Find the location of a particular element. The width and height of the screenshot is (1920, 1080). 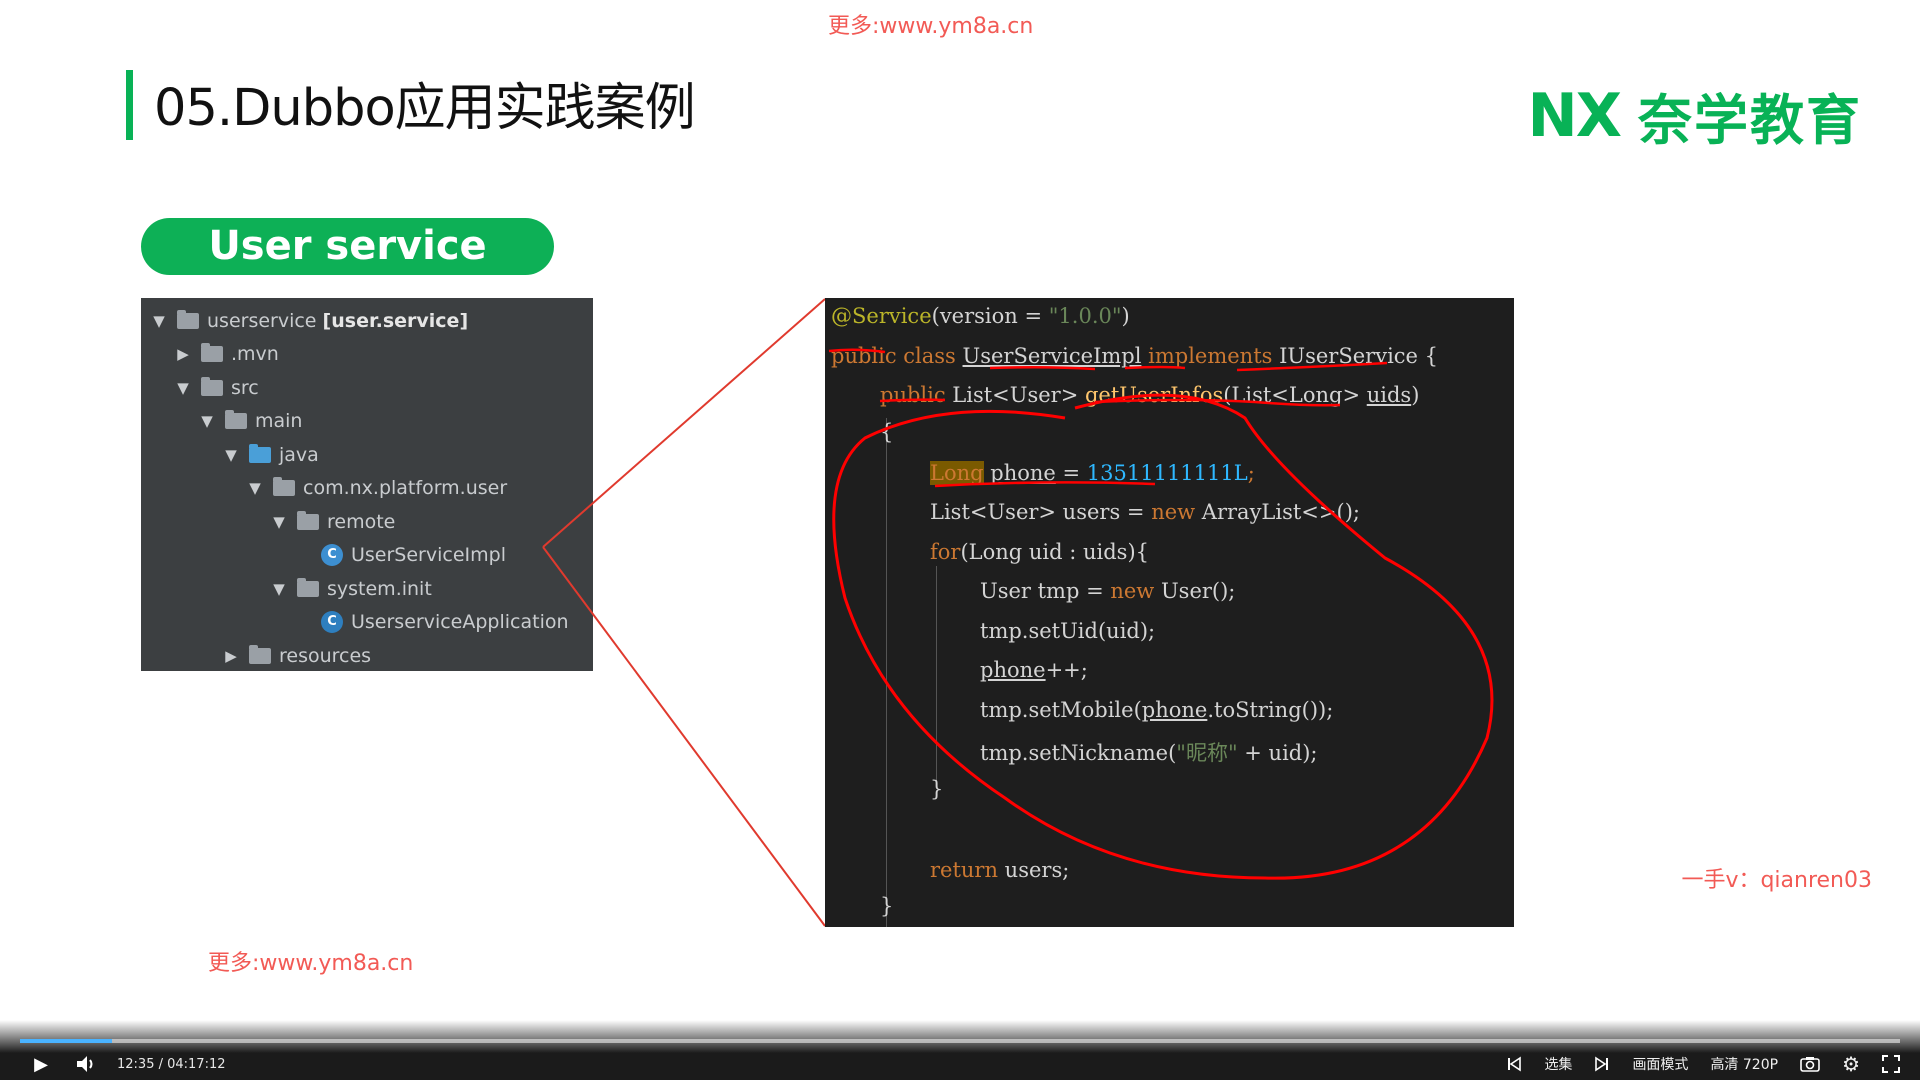

tree-item-text: userservice is located at coordinates (265, 320).